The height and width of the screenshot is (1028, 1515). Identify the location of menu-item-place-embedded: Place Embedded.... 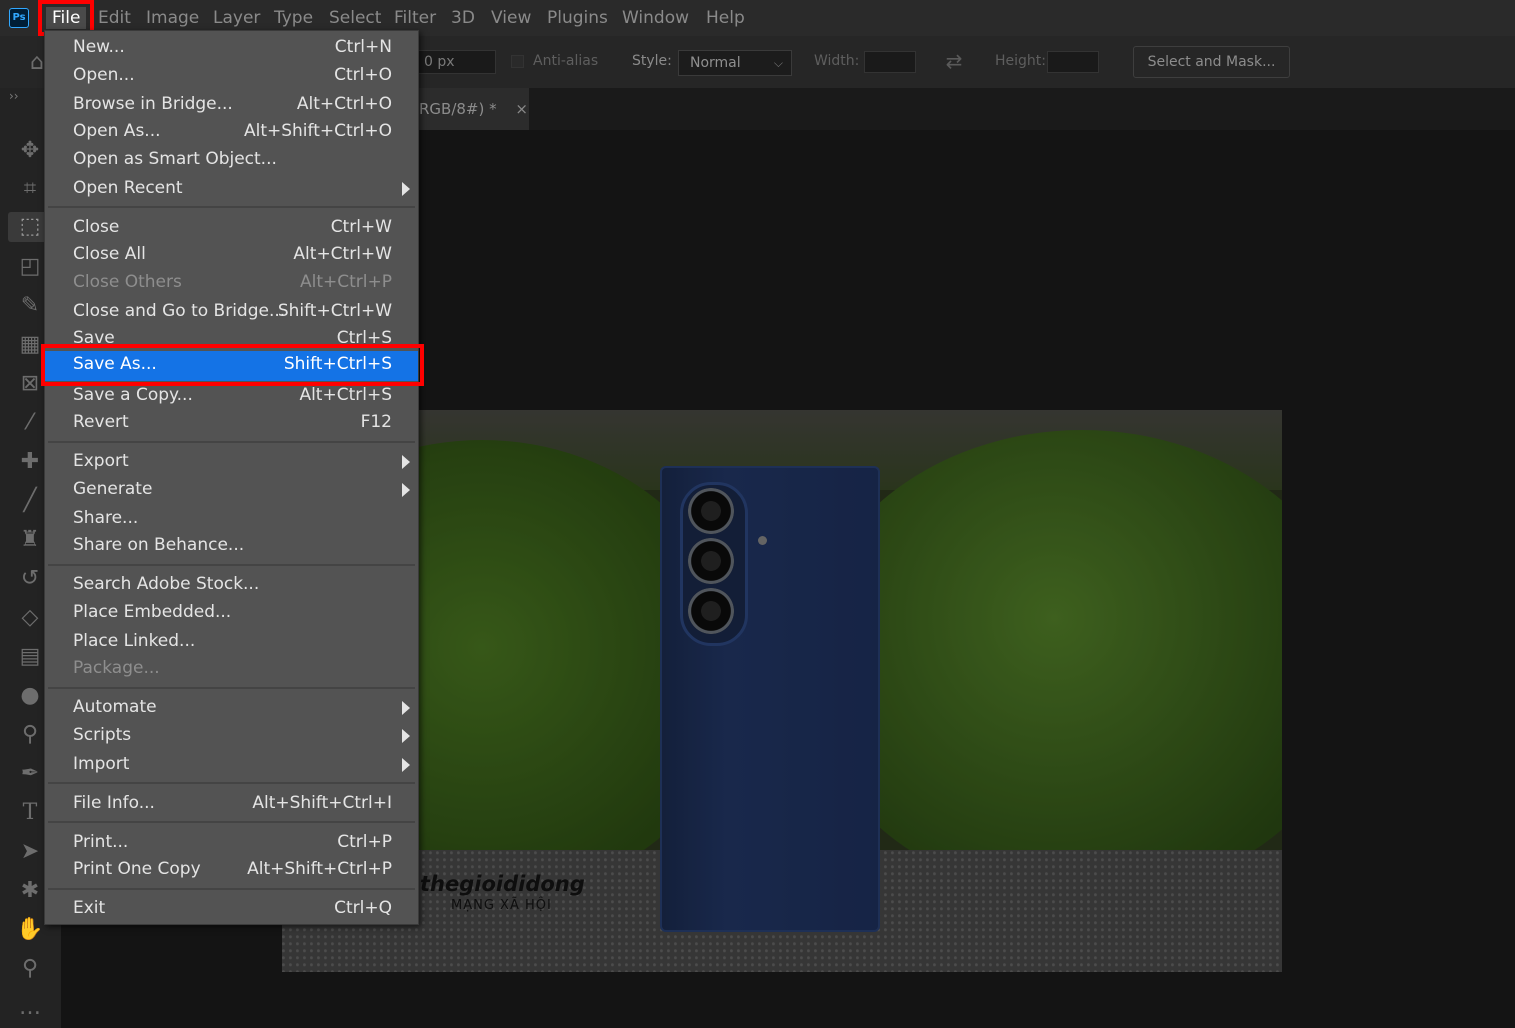
(231, 613).